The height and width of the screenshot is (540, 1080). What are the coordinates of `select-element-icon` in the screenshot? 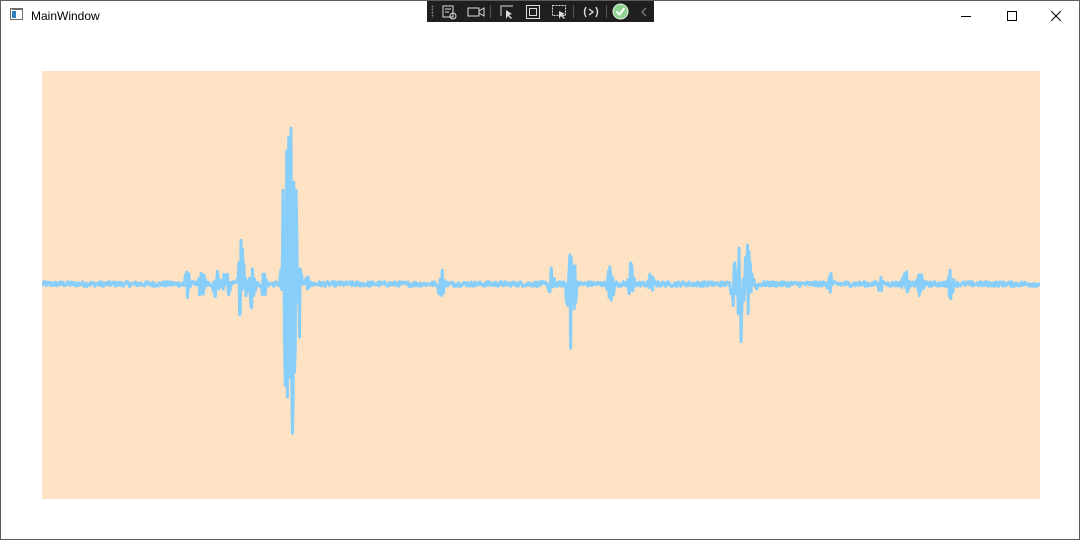 It's located at (507, 11).